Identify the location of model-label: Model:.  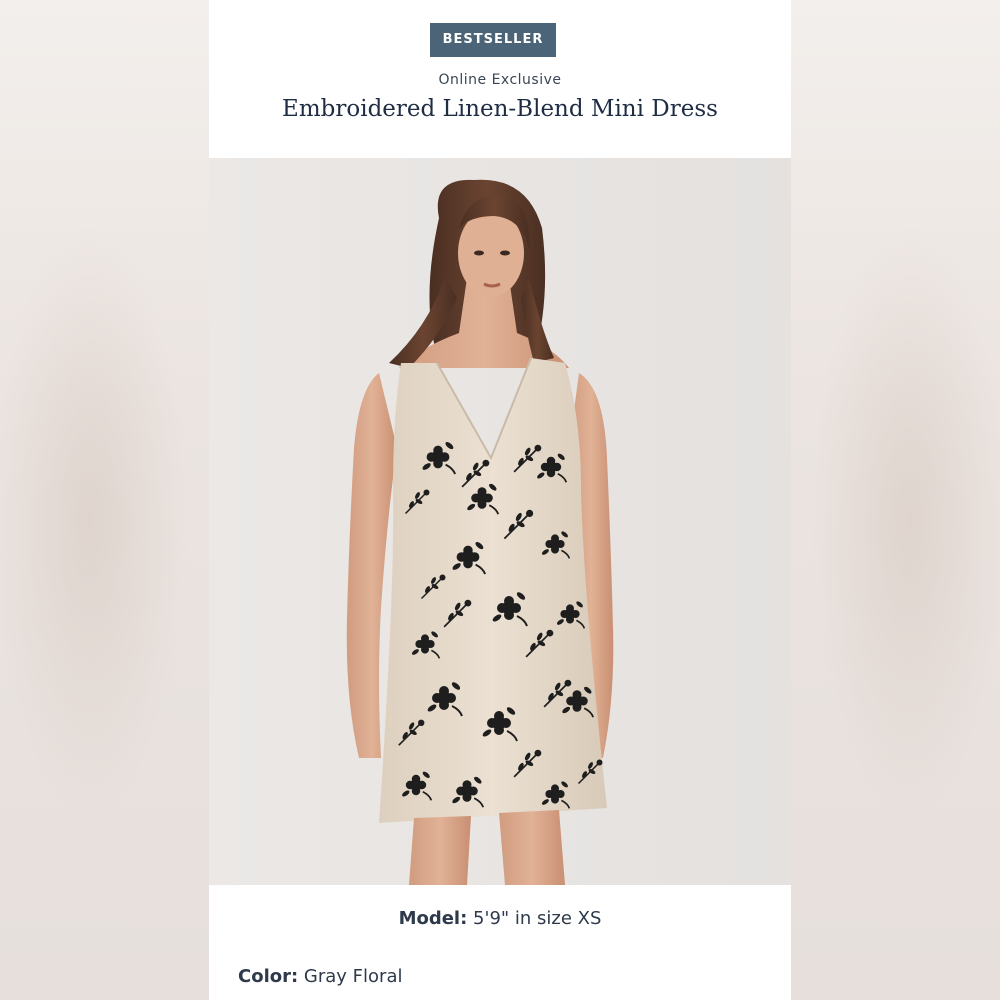
(433, 918).